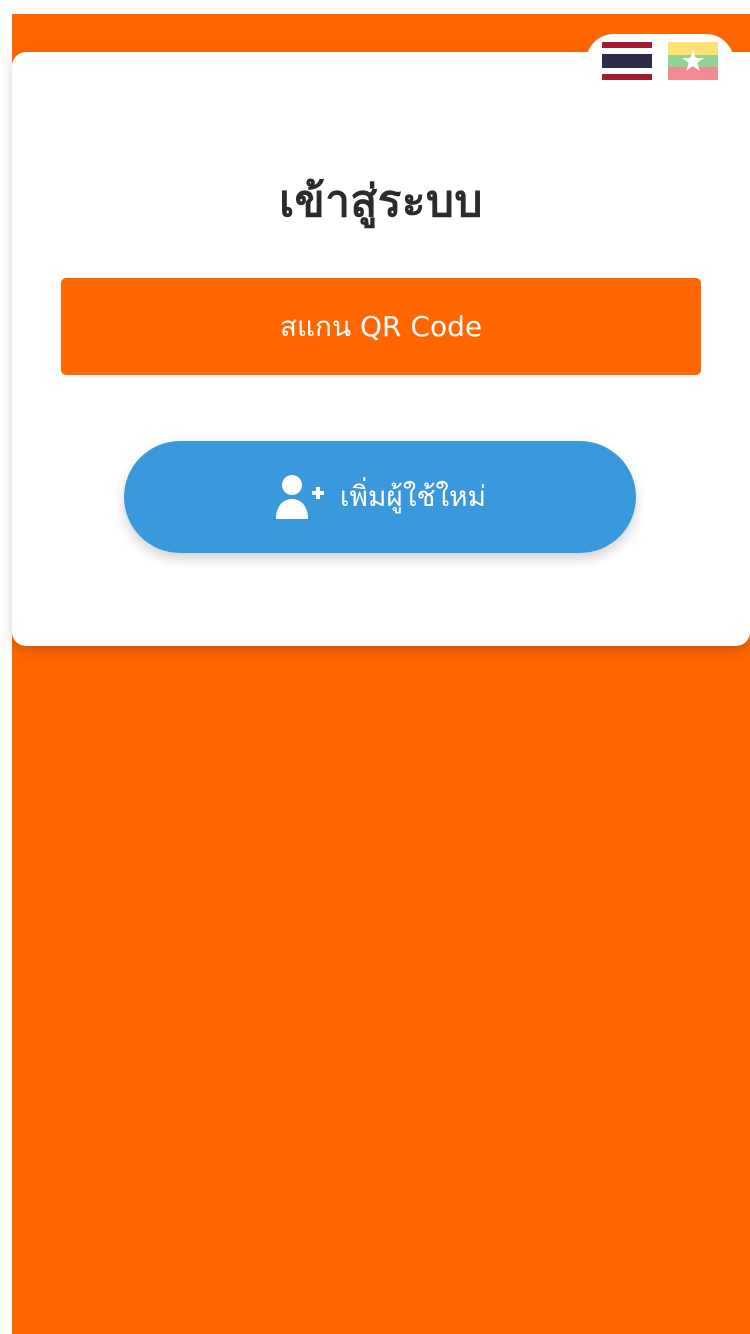 The width and height of the screenshot is (750, 1334). I want to click on flag-th-icon, so click(627, 61).